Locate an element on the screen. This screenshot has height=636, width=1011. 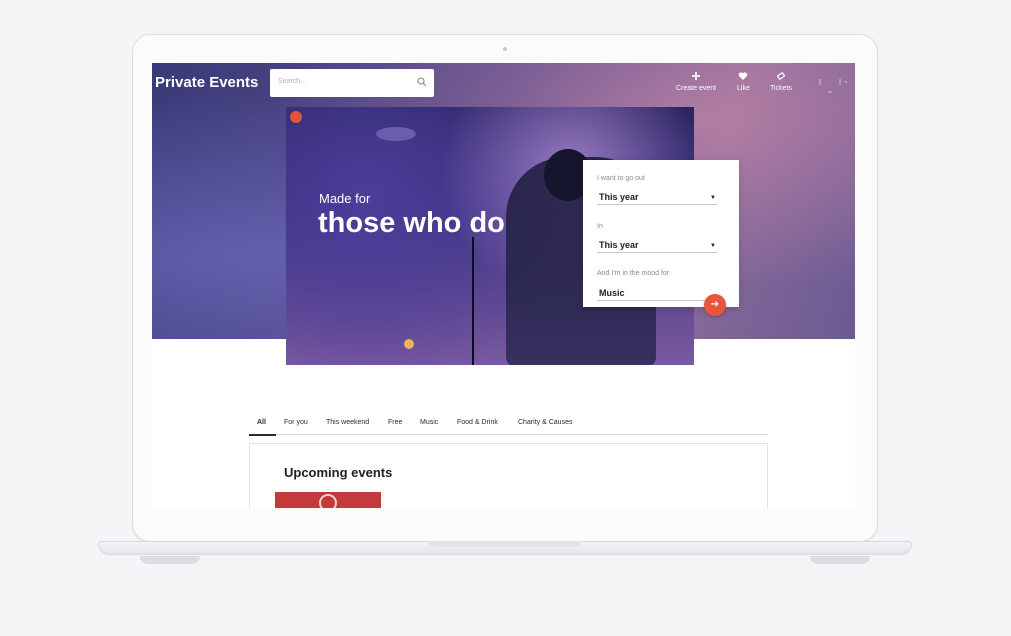
hero-title: those who do is located at coordinates (411, 223).